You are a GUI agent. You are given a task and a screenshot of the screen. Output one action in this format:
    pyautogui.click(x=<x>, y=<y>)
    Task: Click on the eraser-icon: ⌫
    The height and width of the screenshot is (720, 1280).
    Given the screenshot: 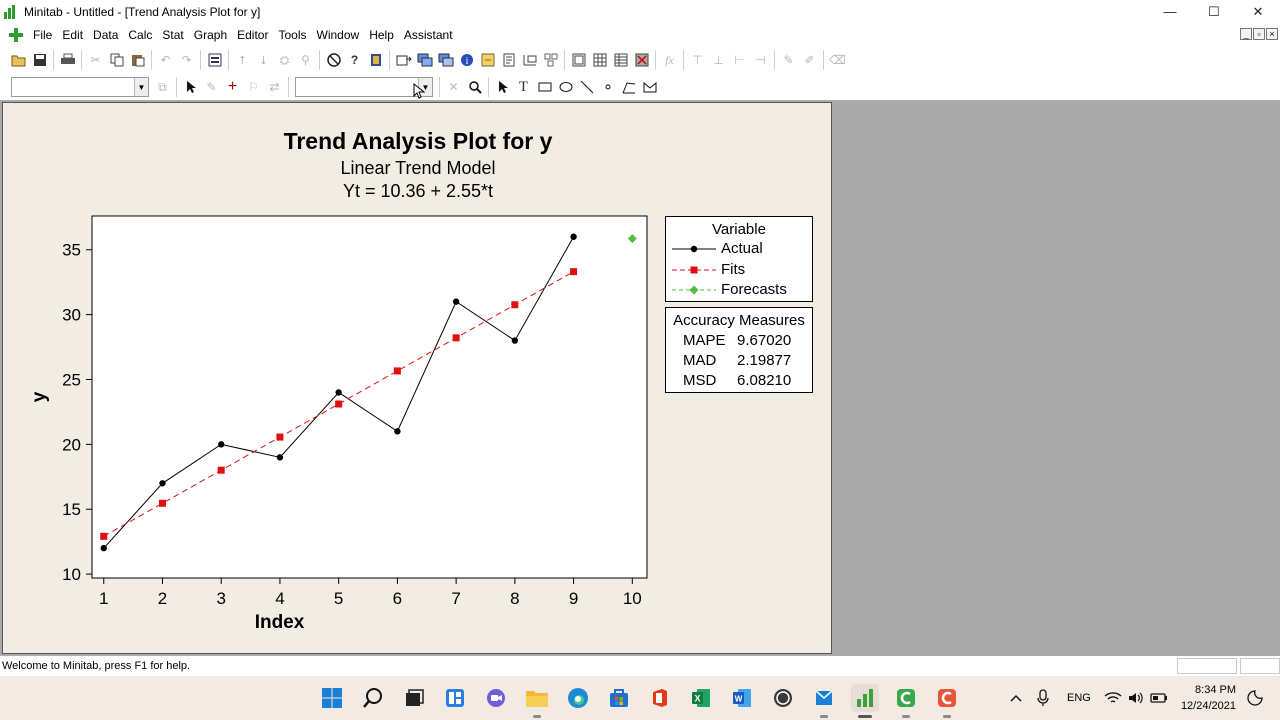 What is the action you would take?
    pyautogui.click(x=838, y=60)
    